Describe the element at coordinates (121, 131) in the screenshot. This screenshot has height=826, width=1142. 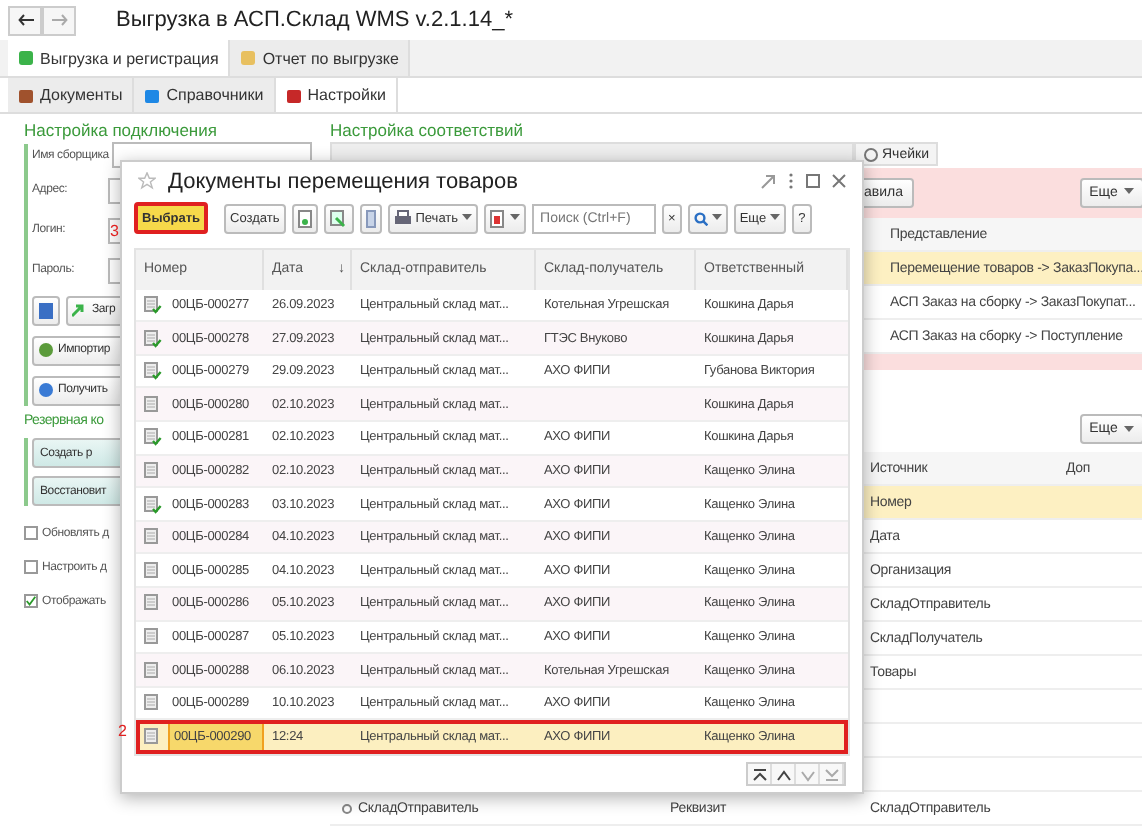
I see `section-heading: Настройка подключения` at that location.